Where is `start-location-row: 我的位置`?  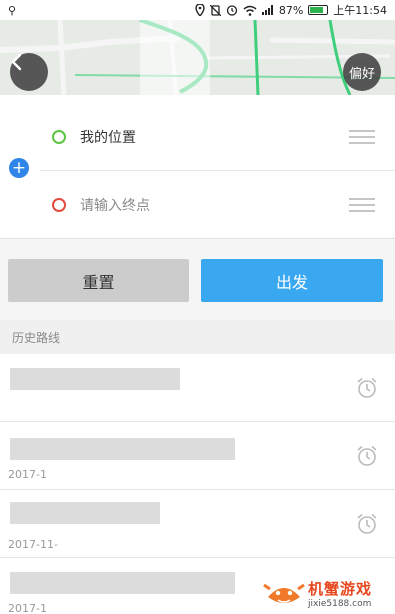 start-location-row: 我的位置 is located at coordinates (217, 137).